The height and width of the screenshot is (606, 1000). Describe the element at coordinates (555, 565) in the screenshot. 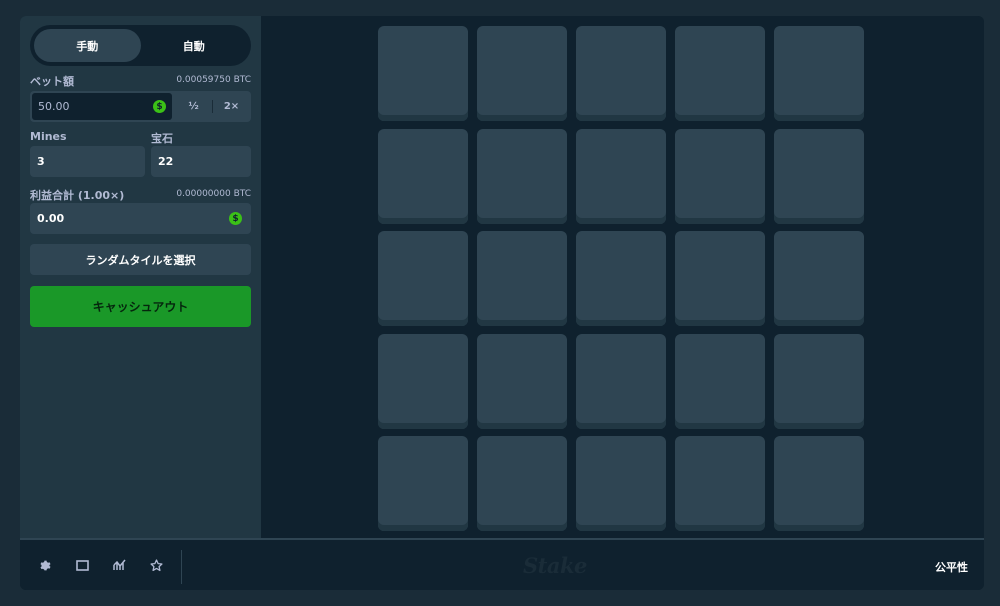

I see `stake-logo: Stake` at that location.